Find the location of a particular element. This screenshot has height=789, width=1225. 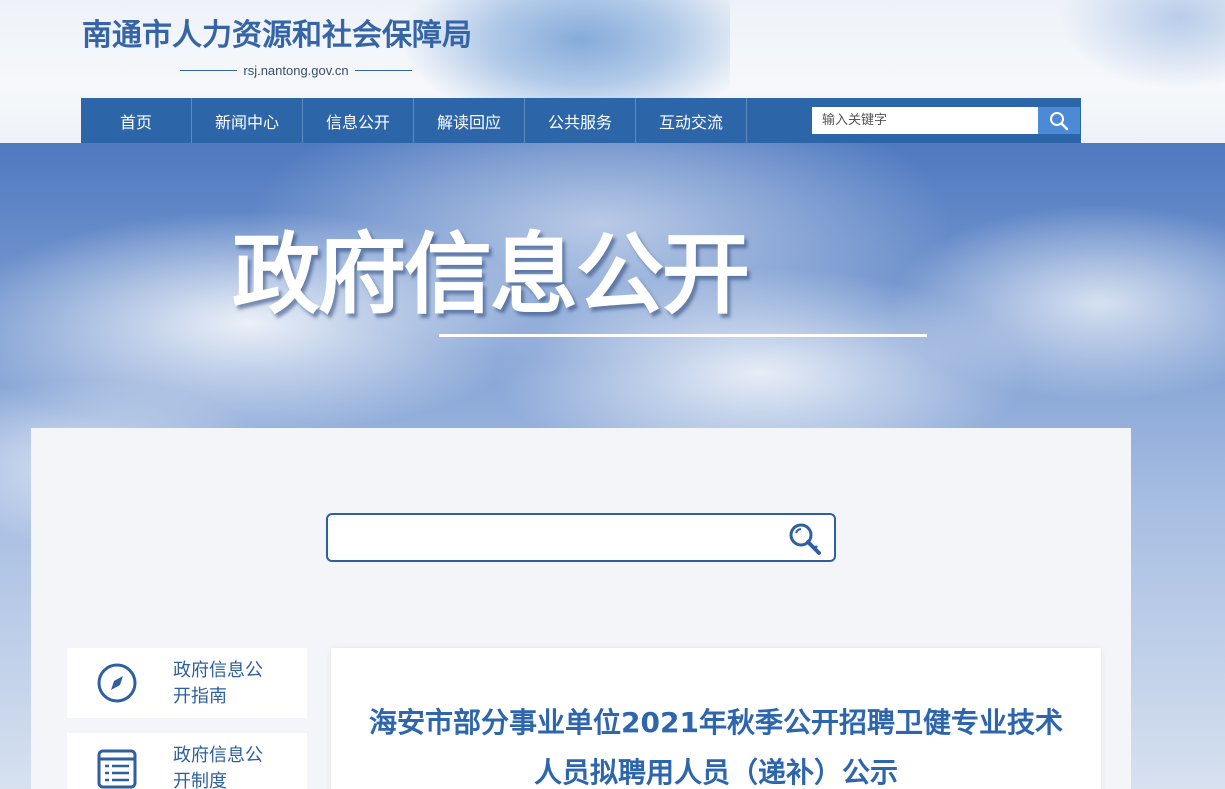

site-url-row: rsj.nantong.gov.cn is located at coordinates (296, 70).